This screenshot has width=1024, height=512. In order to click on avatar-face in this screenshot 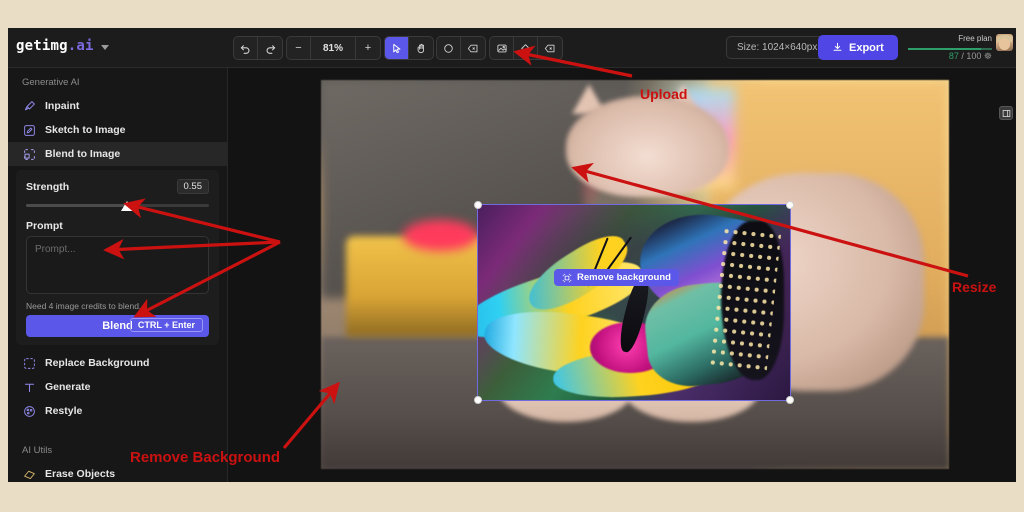, I will do `click(1004, 44)`.